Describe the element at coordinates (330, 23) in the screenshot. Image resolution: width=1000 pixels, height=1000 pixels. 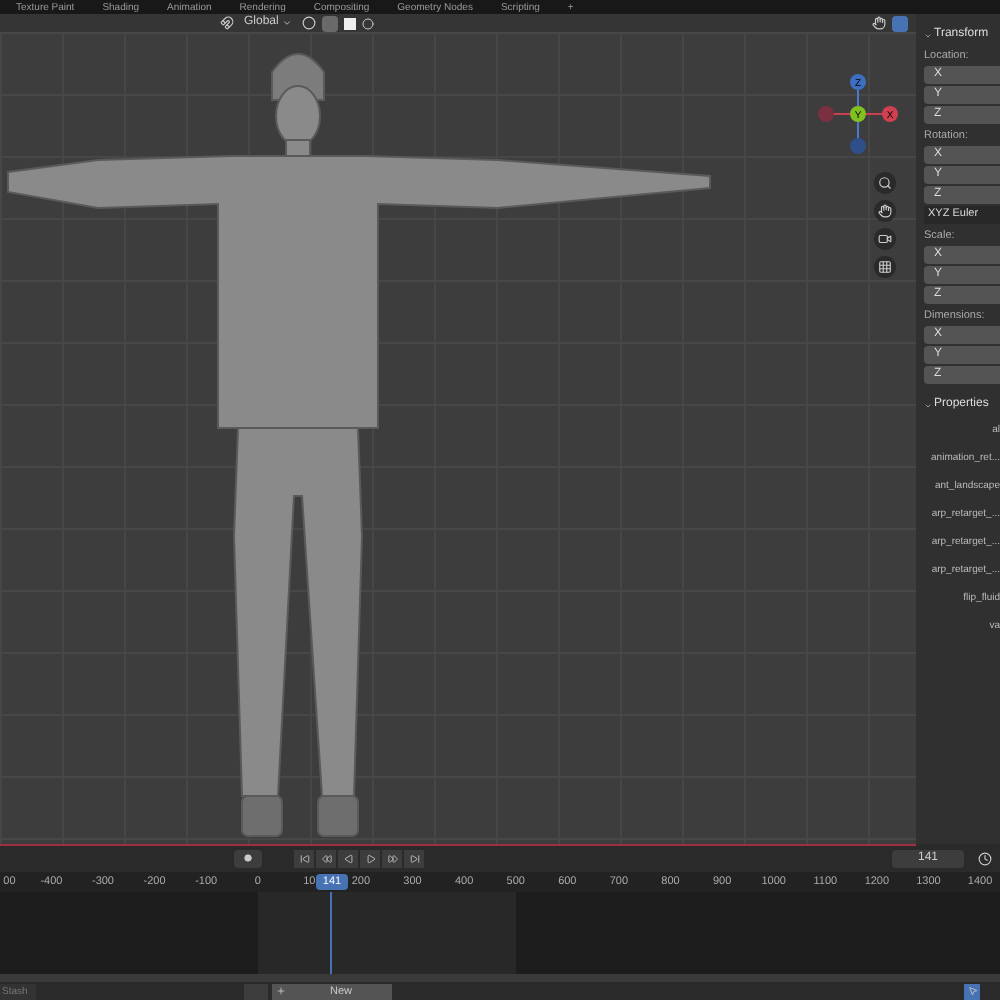
I see `shading-toggle` at that location.